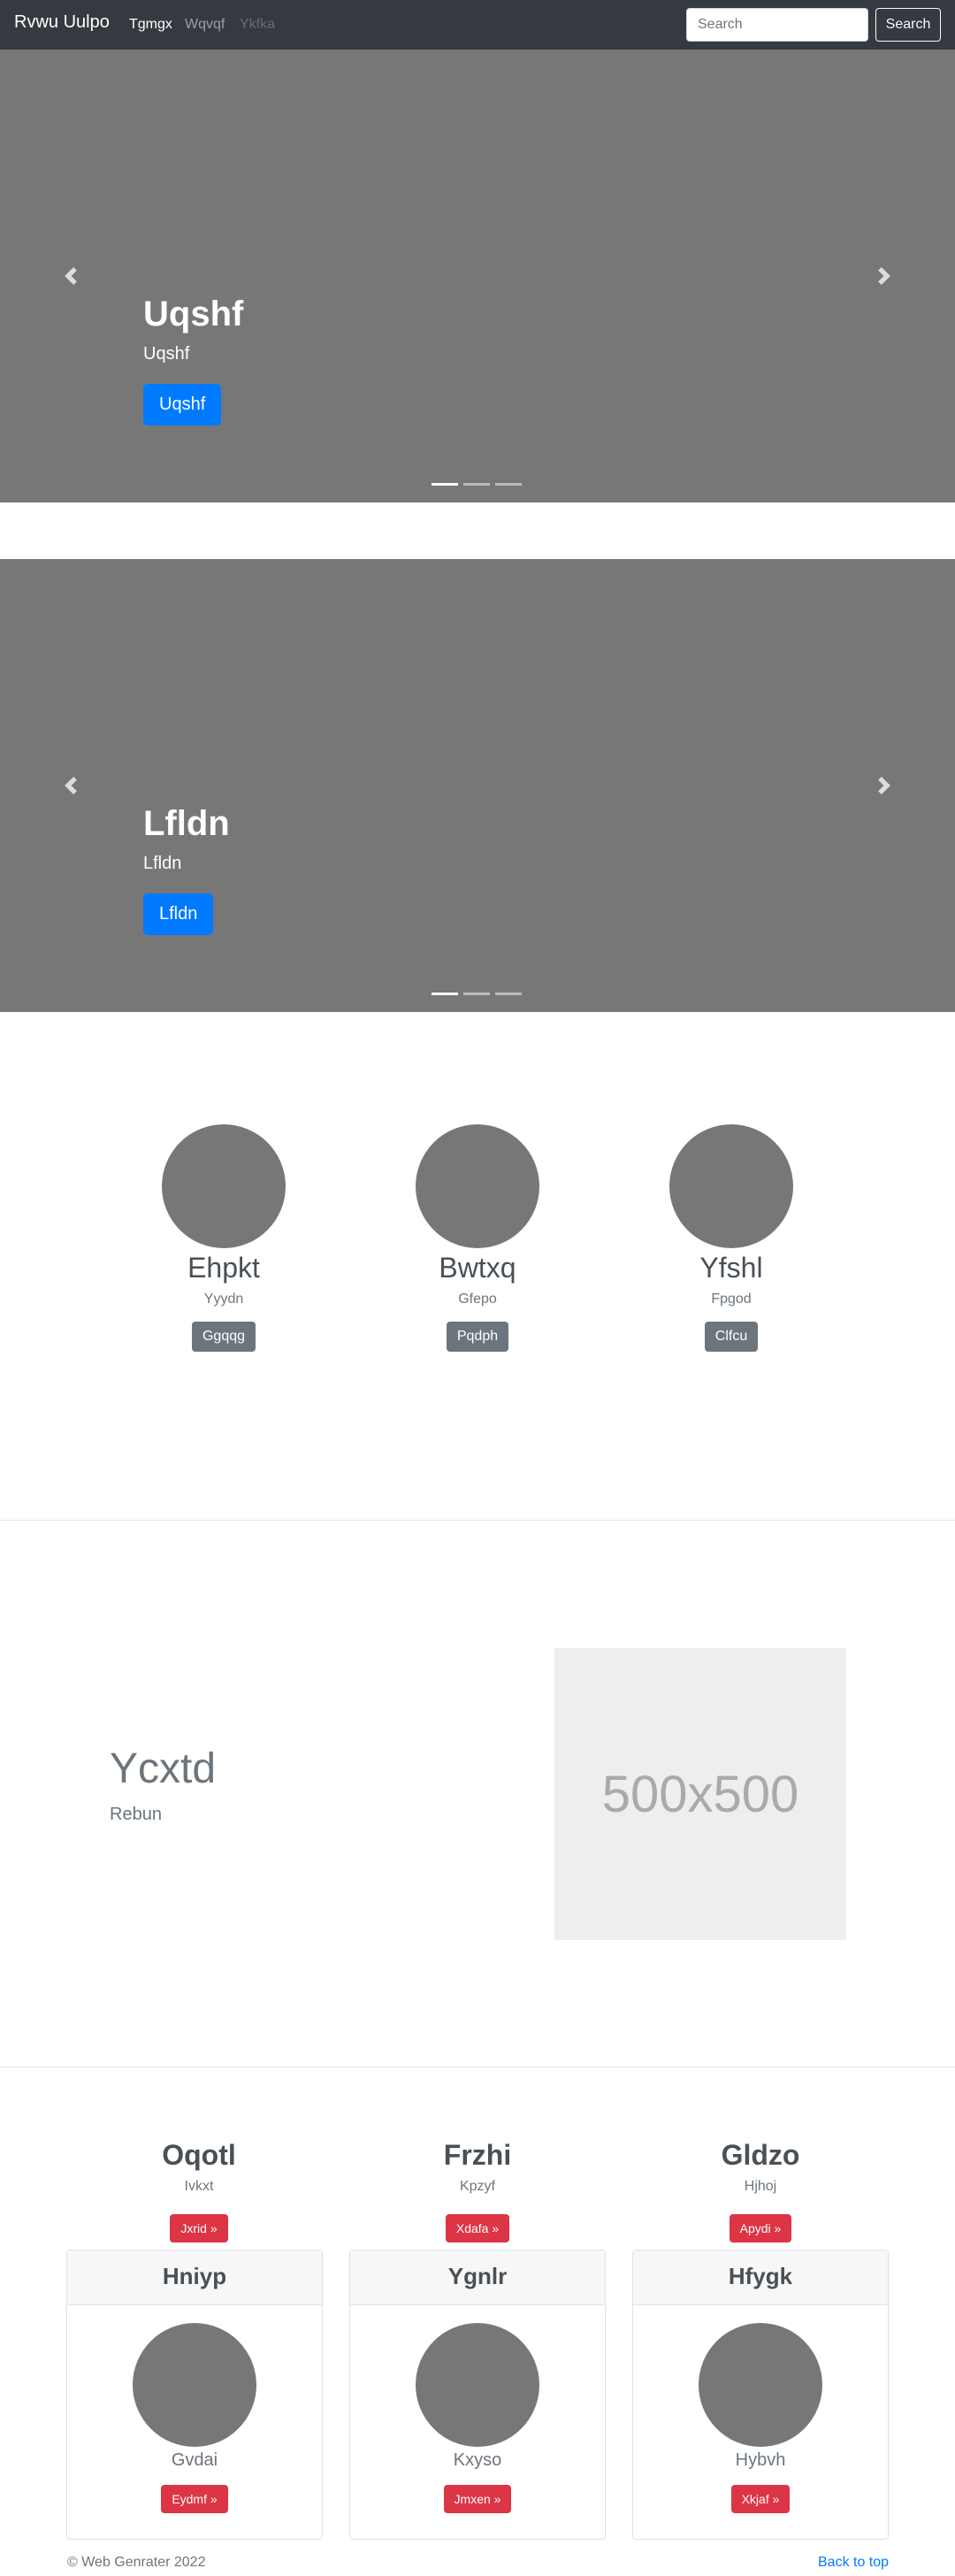 The image size is (955, 2576). I want to click on text-column-button: Xdafa », so click(477, 2228).